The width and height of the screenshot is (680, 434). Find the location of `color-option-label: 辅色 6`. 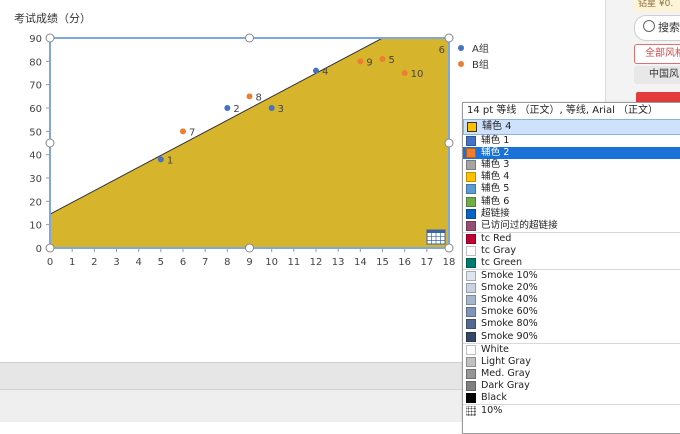

color-option-label: 辅色 6 is located at coordinates (495, 201).